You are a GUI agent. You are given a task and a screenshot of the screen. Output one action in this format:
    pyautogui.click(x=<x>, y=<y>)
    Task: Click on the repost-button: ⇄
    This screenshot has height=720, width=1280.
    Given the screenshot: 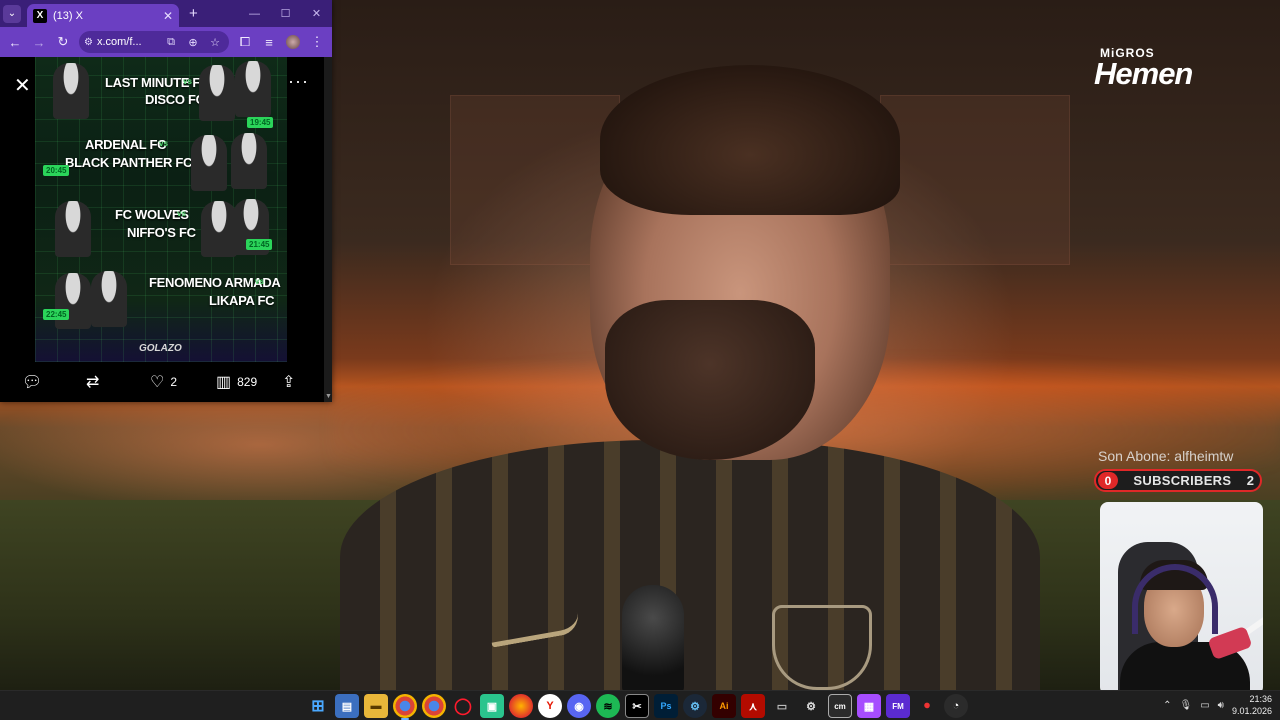 What is the action you would take?
    pyautogui.click(x=92, y=382)
    